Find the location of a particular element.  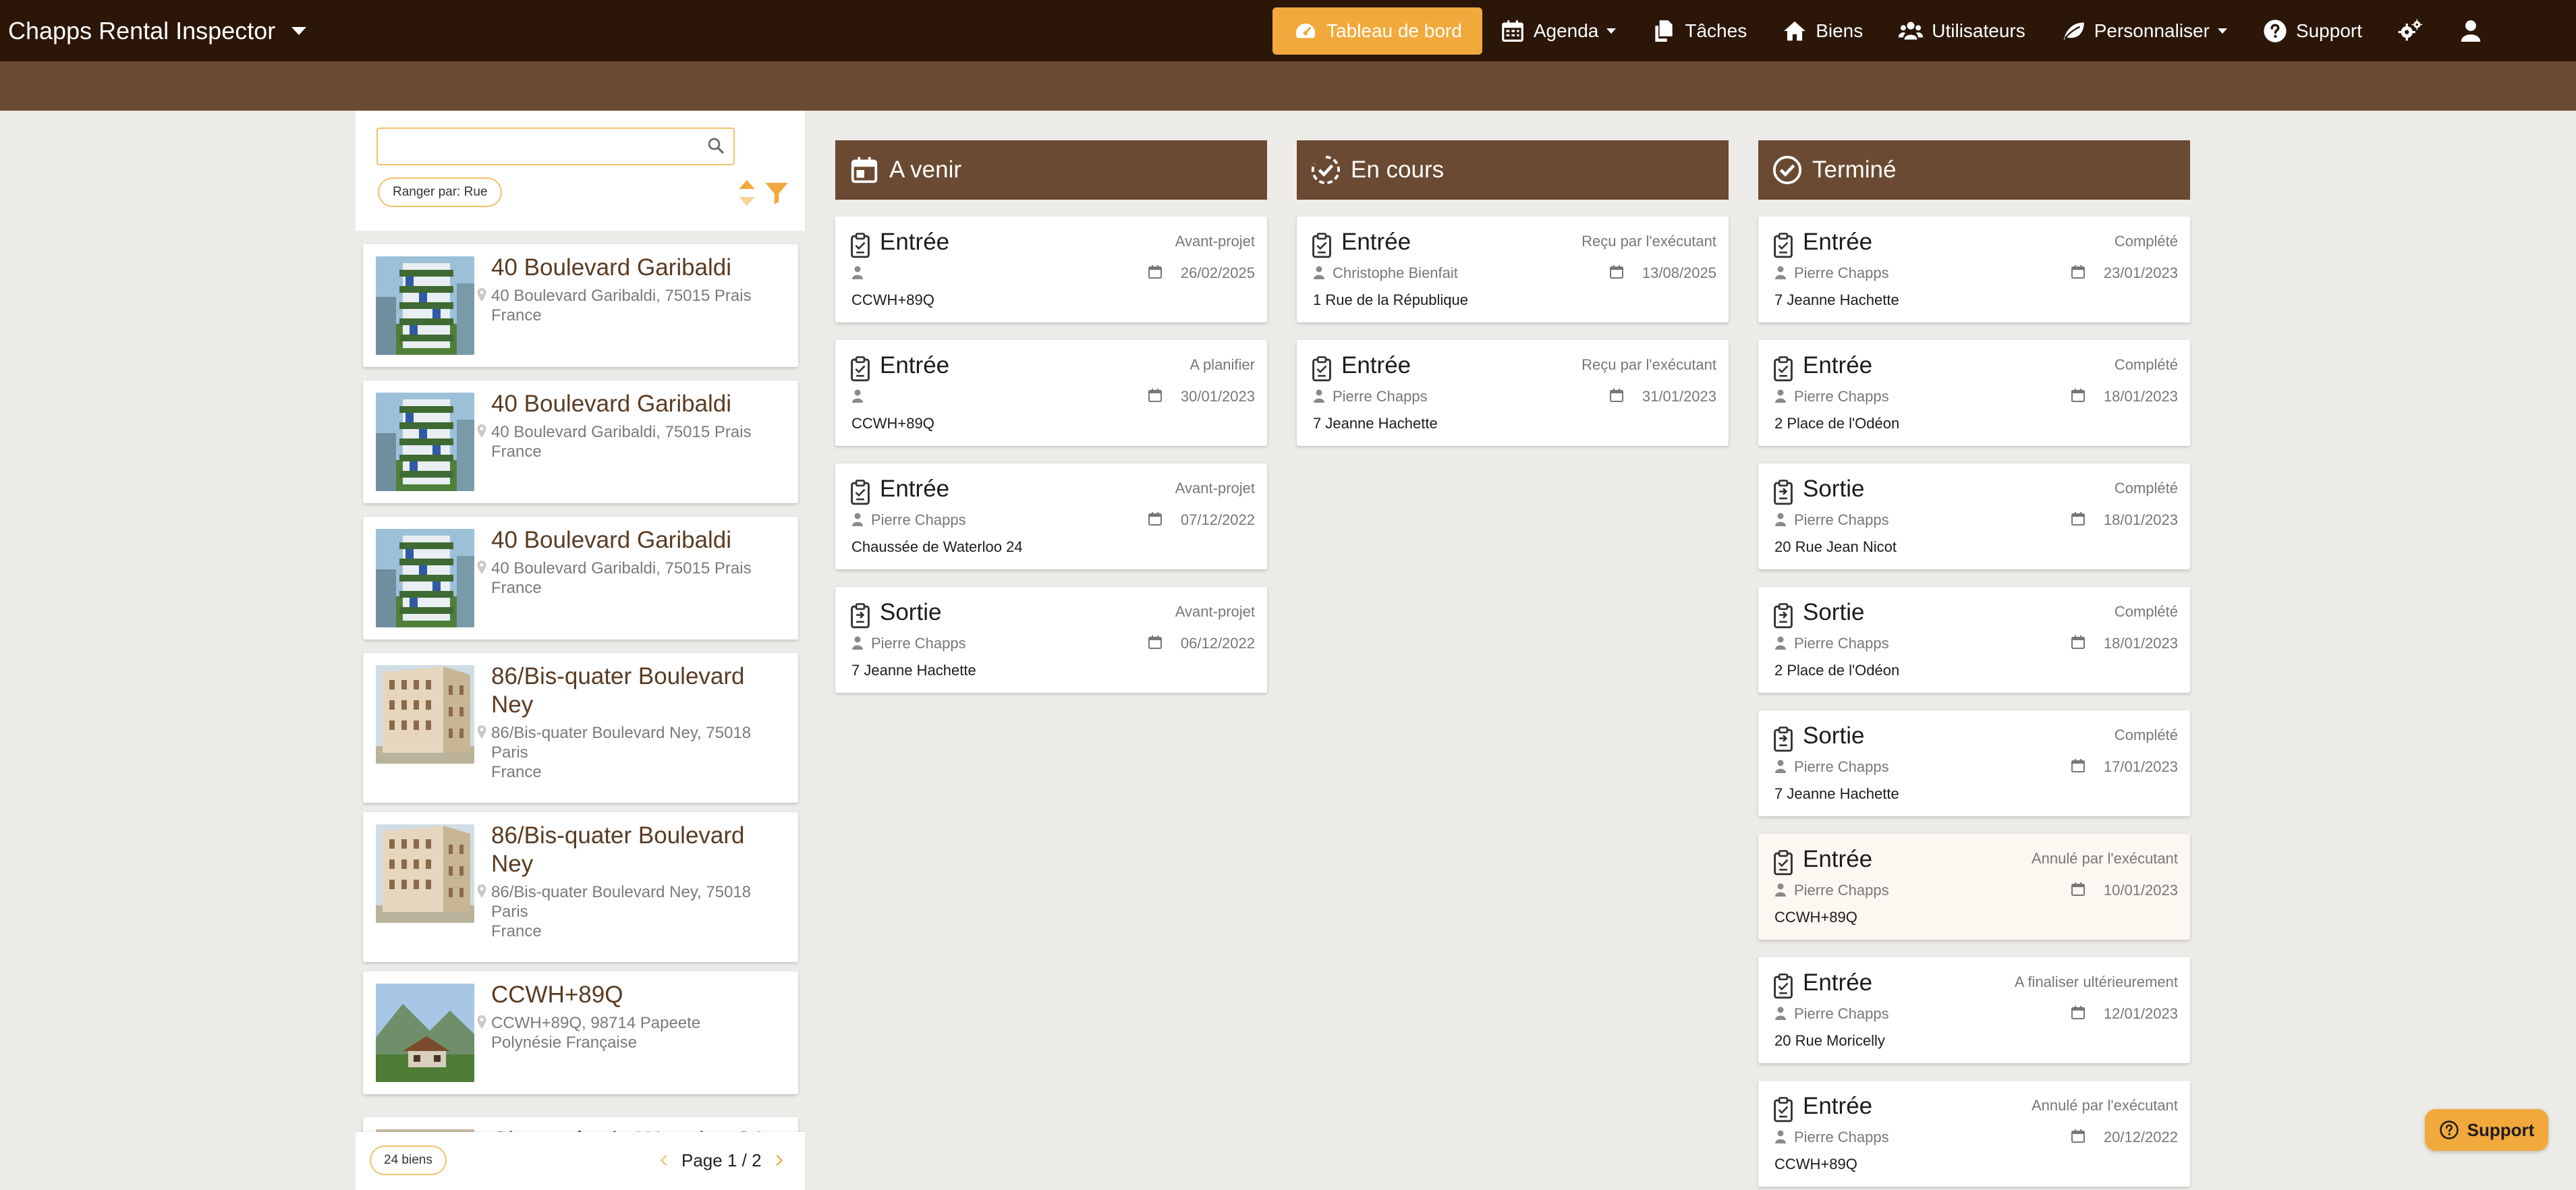

chevron-down-icon is located at coordinates (2222, 31).